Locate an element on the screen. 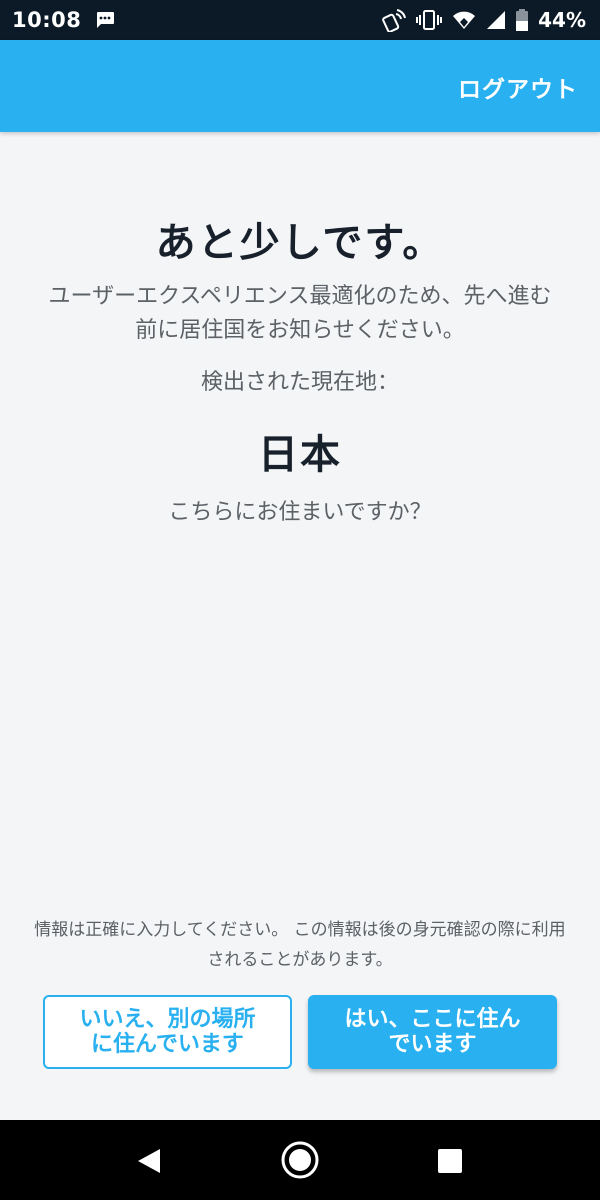 This screenshot has width=600, height=1200. live-elsewhere-label: いいえ、別の場所 に住んでいます is located at coordinates (167, 1032).